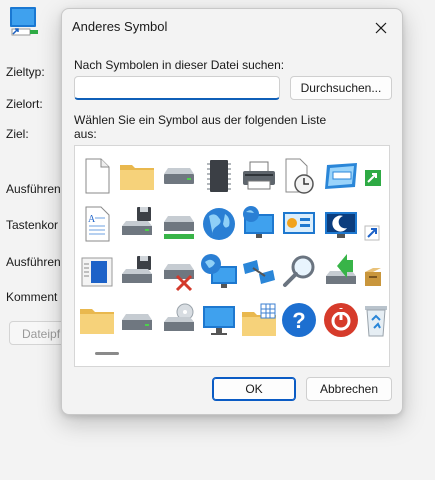  I want to click on target-type-label: Zieltyp:, so click(25, 72).